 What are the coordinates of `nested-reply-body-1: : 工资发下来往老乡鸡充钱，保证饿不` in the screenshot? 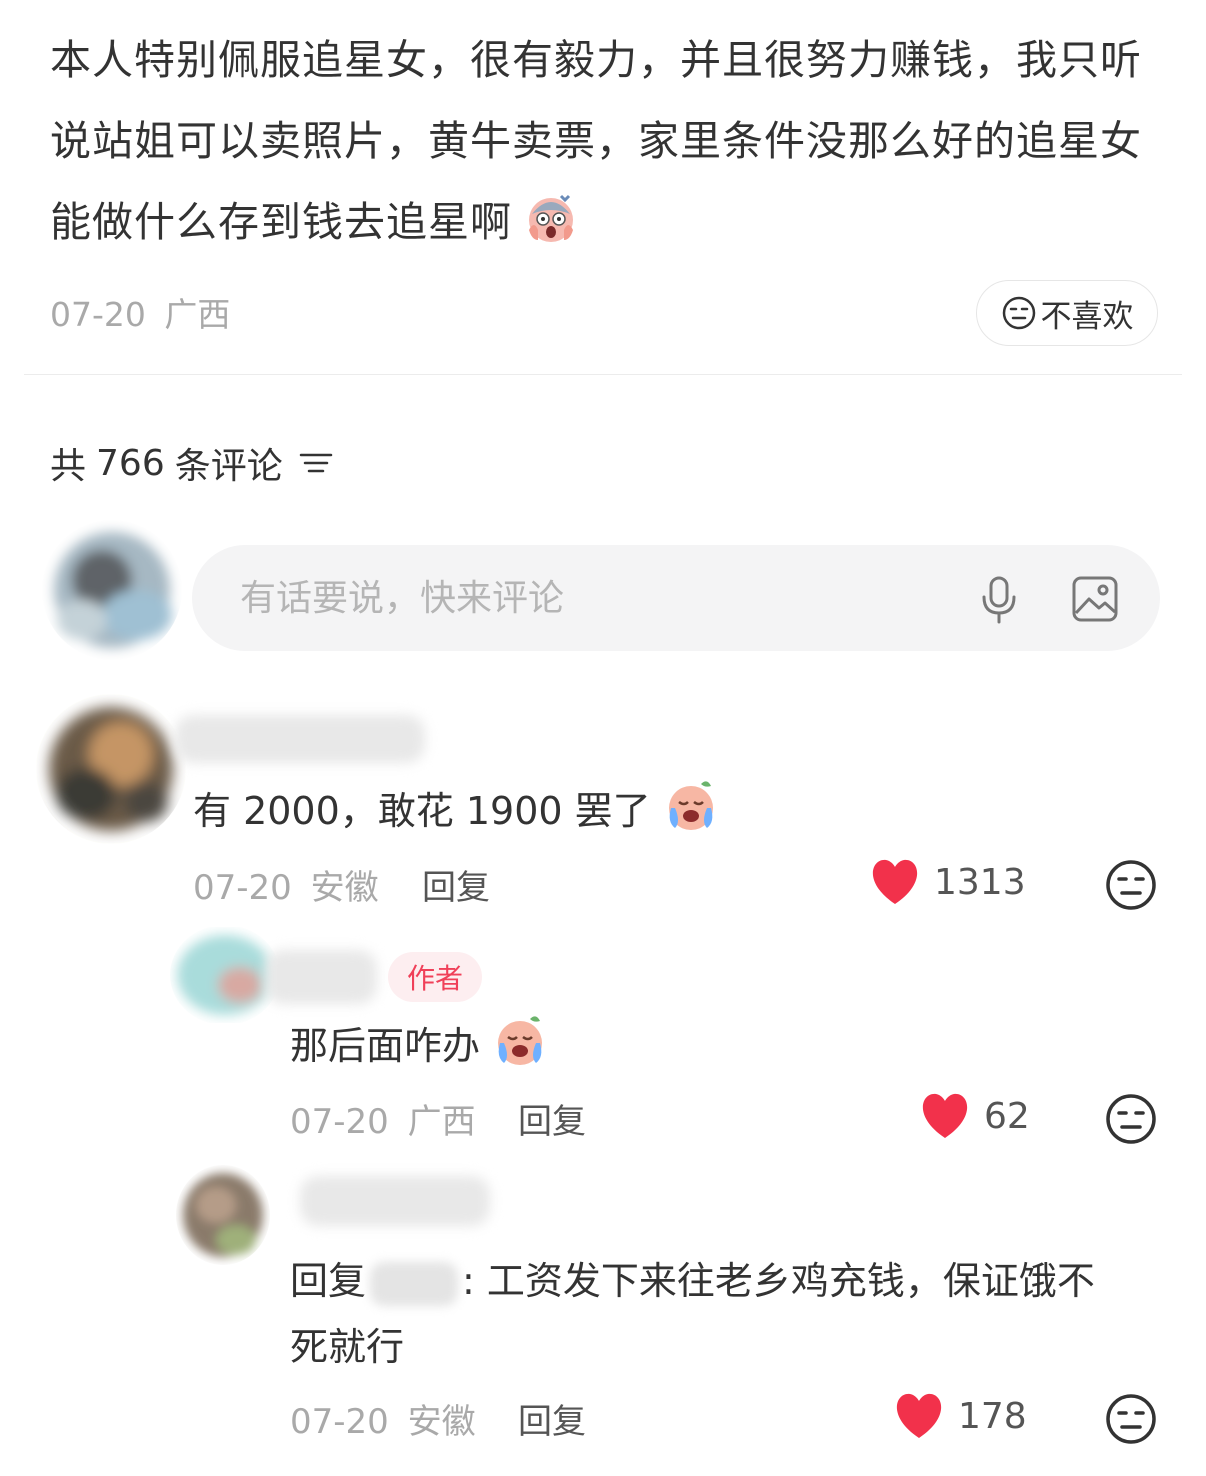 It's located at (778, 1281).